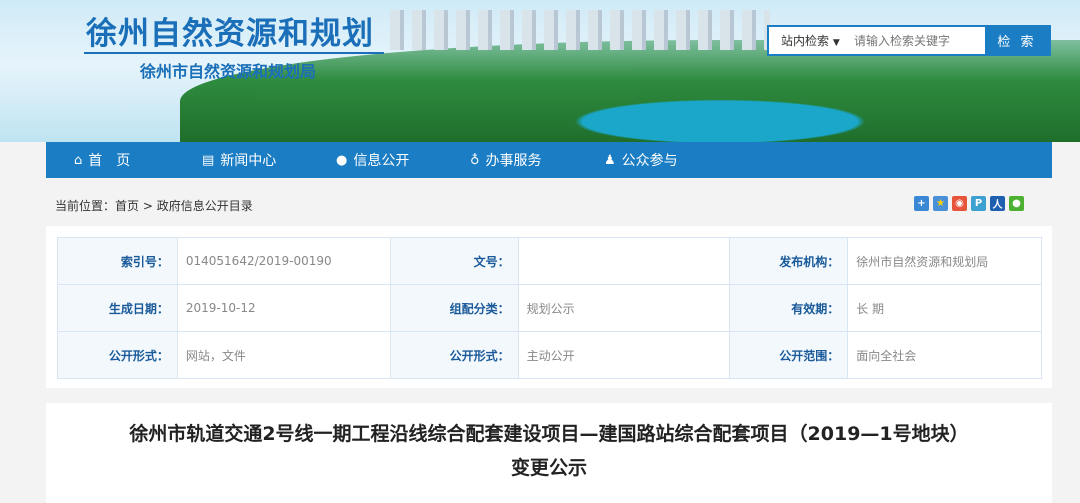 The height and width of the screenshot is (503, 1080). What do you see at coordinates (230, 30) in the screenshot?
I see `site-logo-title: 徐州自然资源和规划` at bounding box center [230, 30].